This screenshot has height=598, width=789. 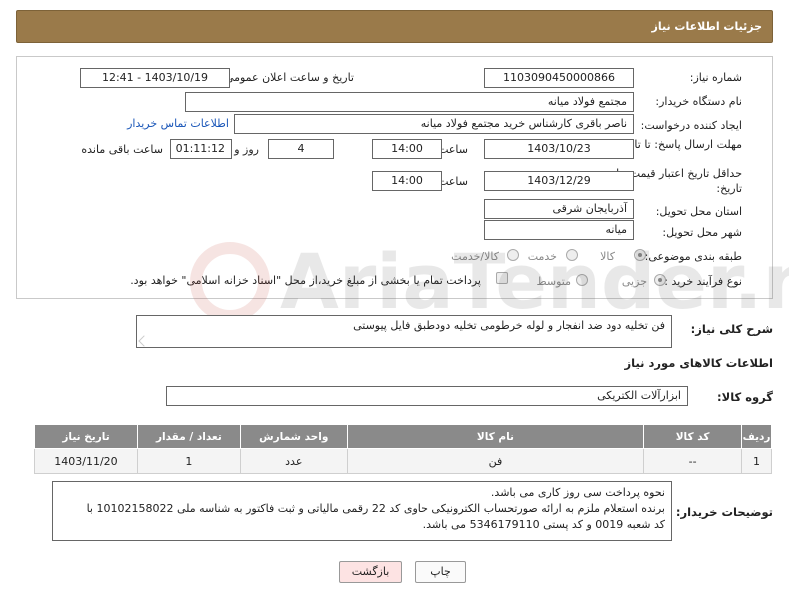 What do you see at coordinates (559, 78) in the screenshot?
I see `need-number-field: 1103090450000866` at bounding box center [559, 78].